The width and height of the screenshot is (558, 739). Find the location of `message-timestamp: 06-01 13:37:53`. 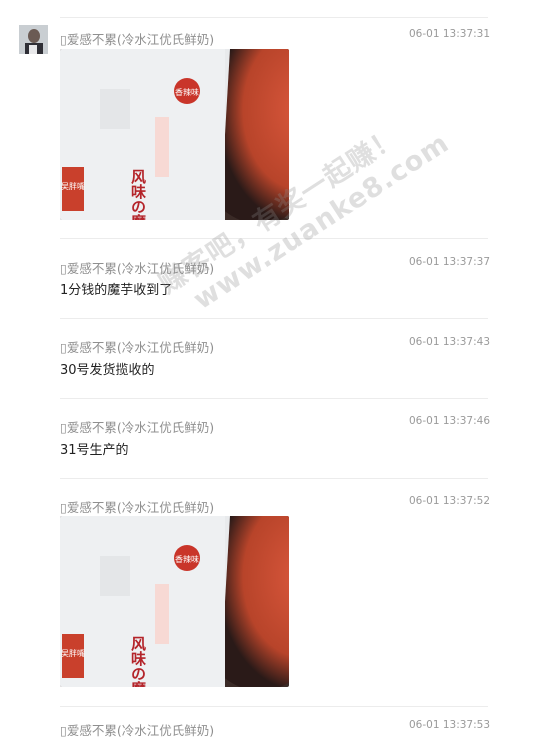

message-timestamp: 06-01 13:37:53 is located at coordinates (450, 725).